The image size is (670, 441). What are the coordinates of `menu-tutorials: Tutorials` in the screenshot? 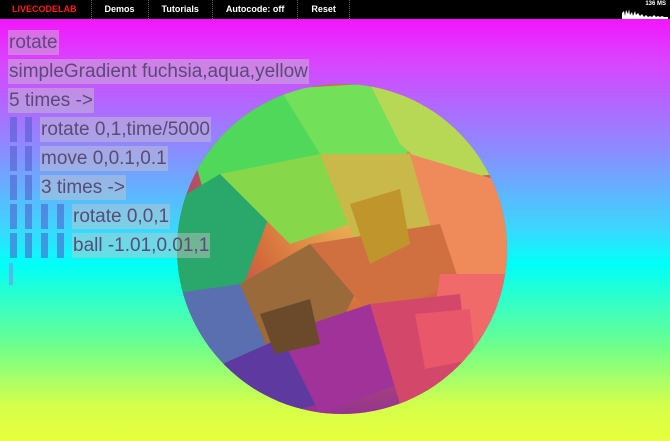 It's located at (181, 9).